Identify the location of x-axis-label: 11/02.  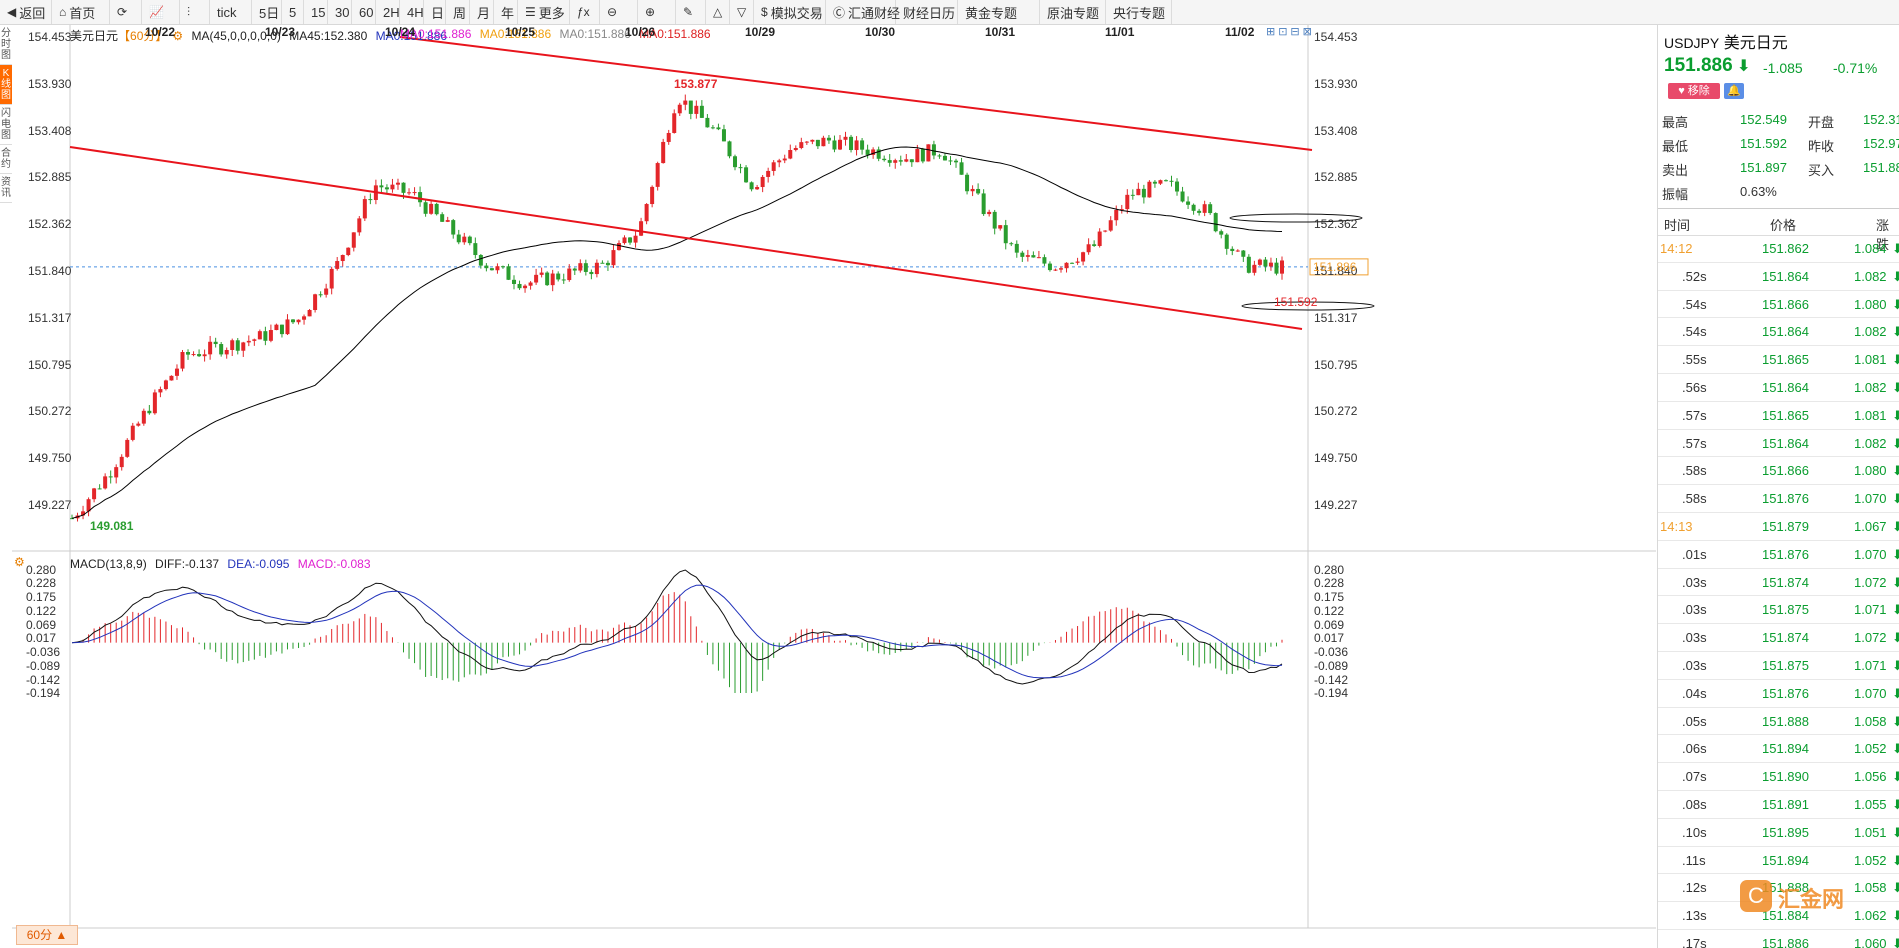
(1240, 32).